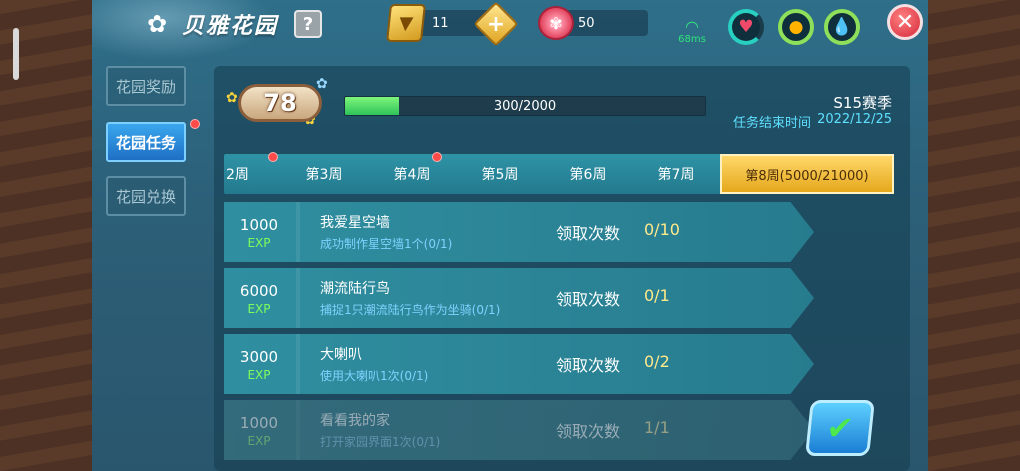 The image size is (1020, 471). What do you see at coordinates (657, 295) in the screenshot?
I see `claim-count-value: 0/1` at bounding box center [657, 295].